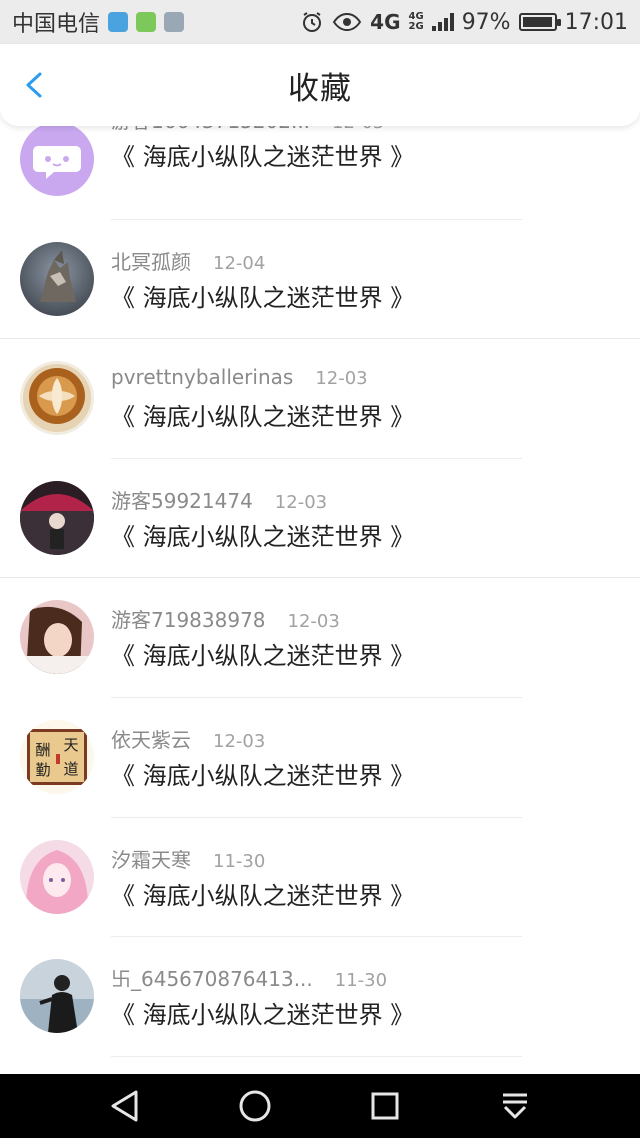 The height and width of the screenshot is (1138, 640). What do you see at coordinates (312, 22) in the screenshot?
I see `alarm-icon` at bounding box center [312, 22].